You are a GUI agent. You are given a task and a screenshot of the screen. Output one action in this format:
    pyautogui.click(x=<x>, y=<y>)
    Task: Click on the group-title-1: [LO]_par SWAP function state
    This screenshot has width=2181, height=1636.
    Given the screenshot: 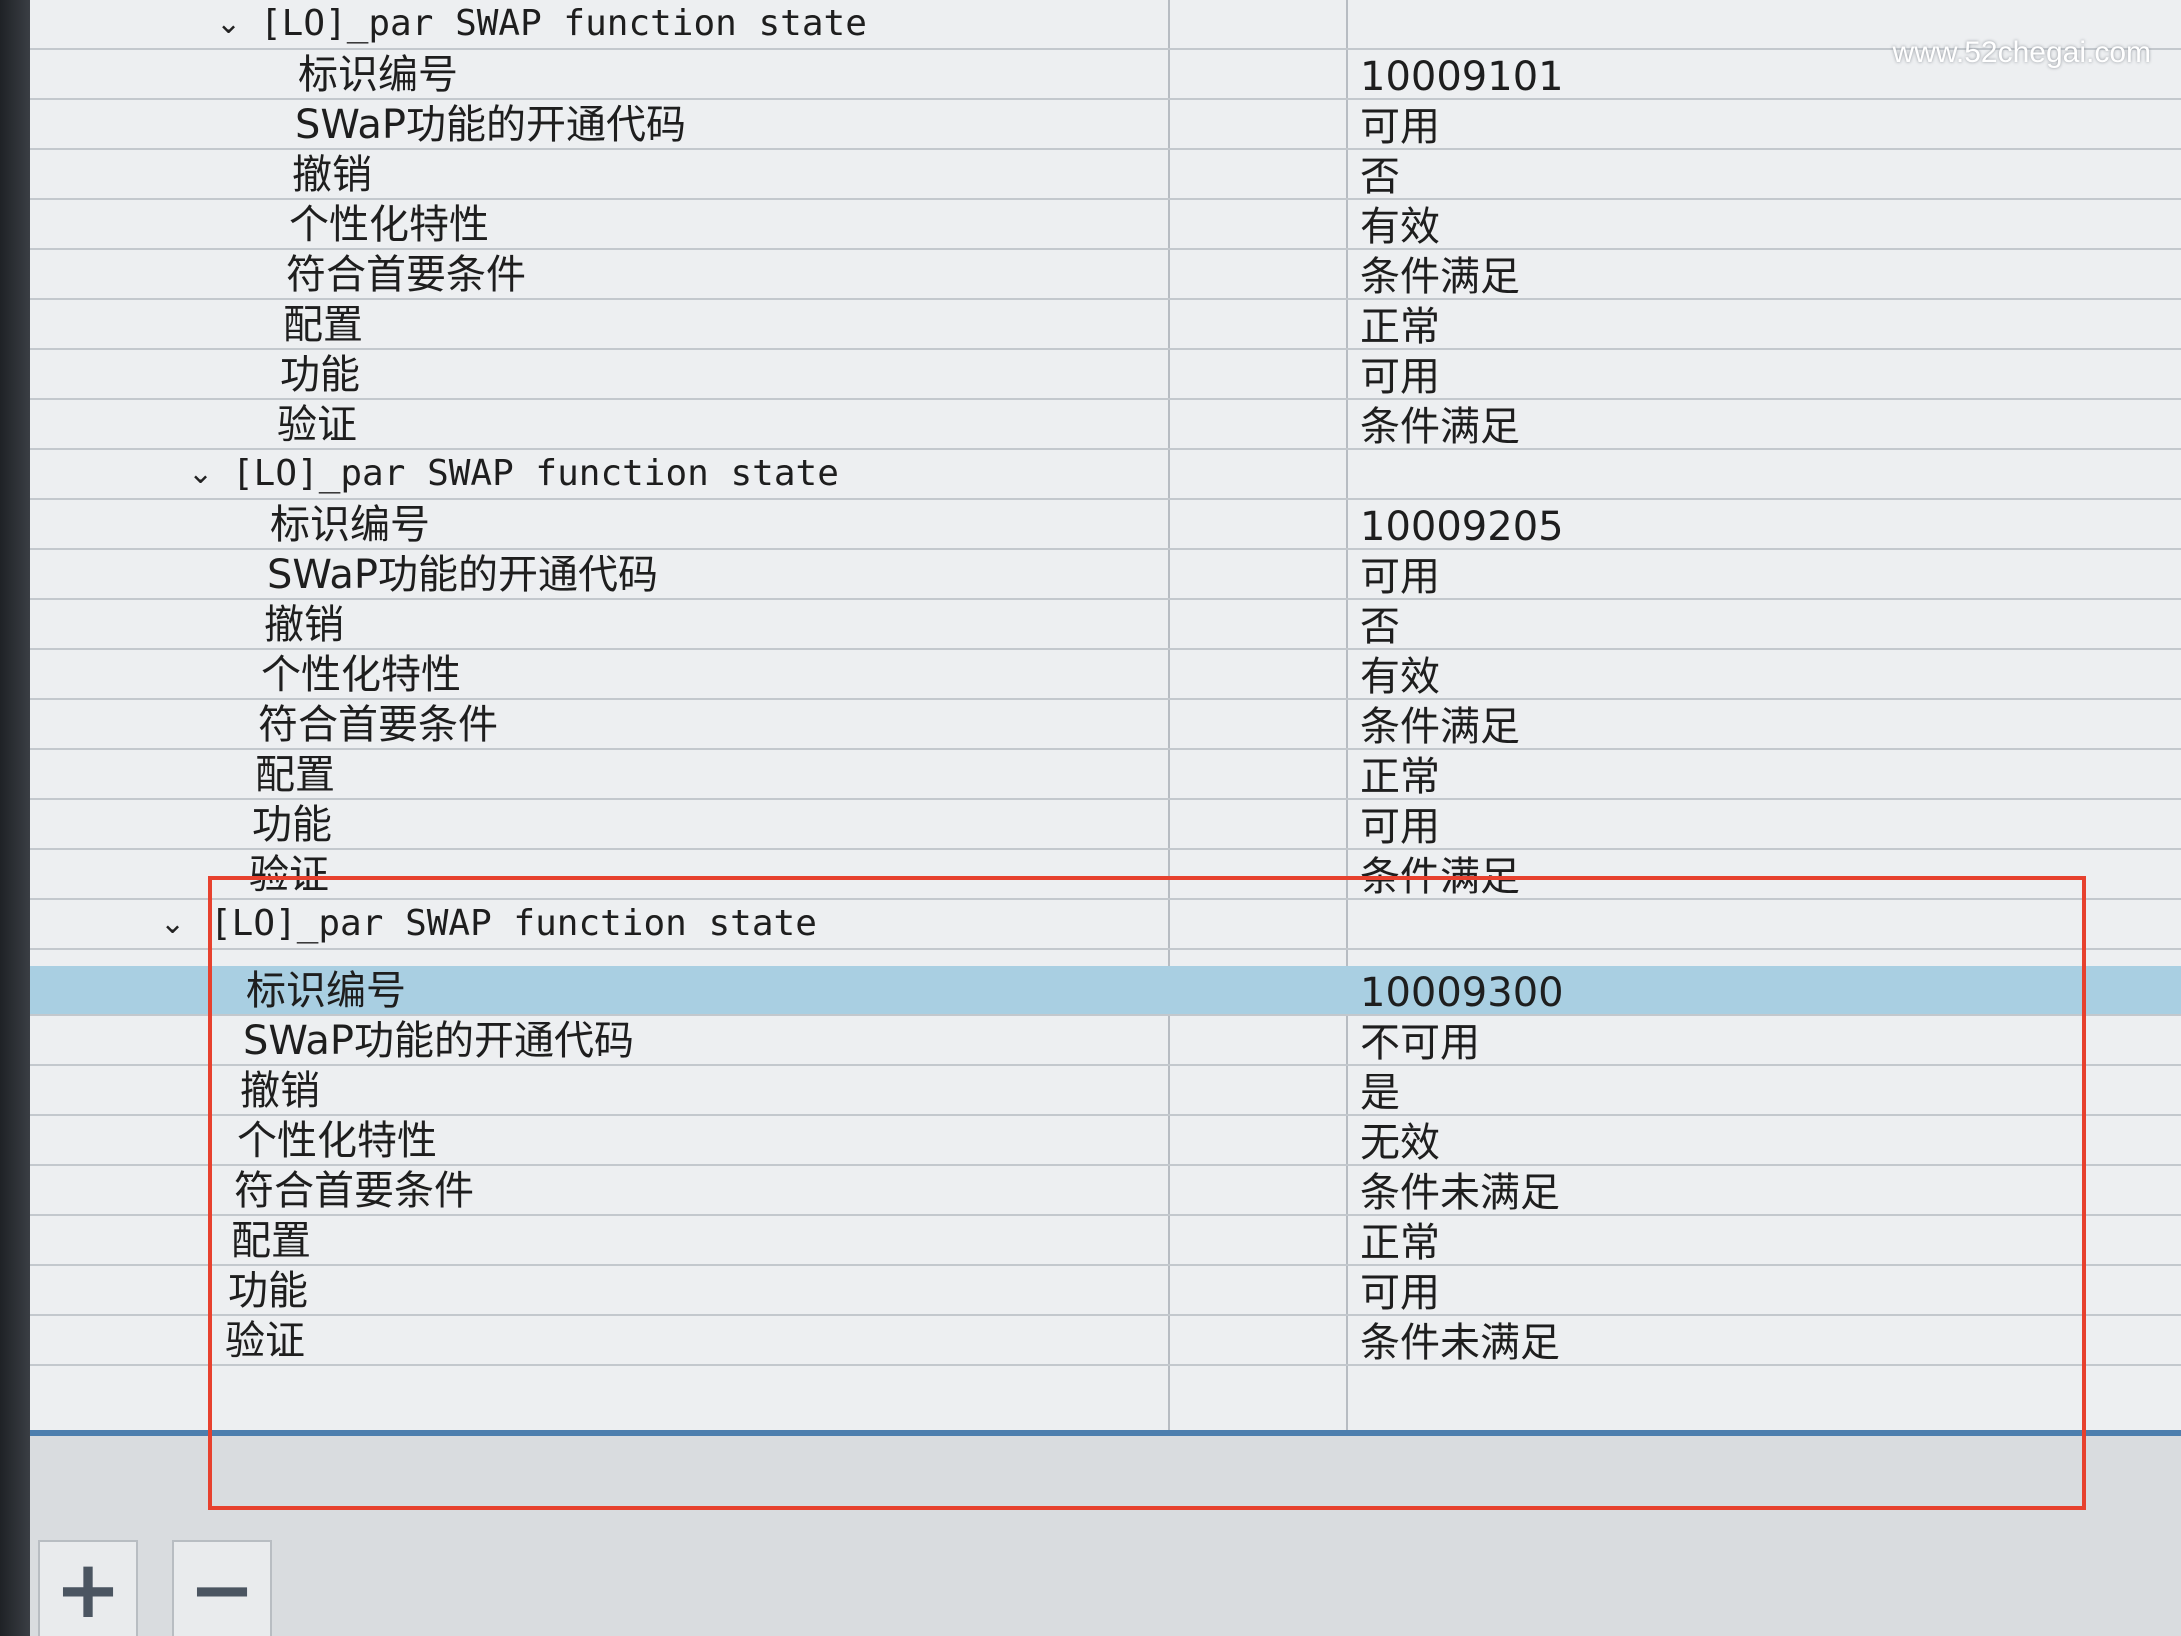 What is the action you would take?
    pyautogui.click(x=563, y=23)
    